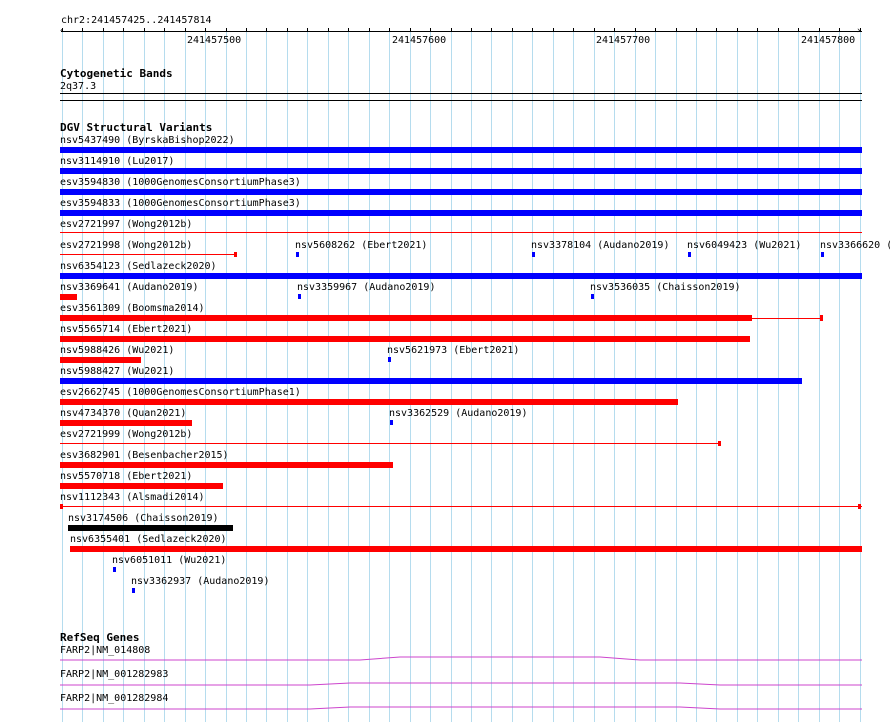  Describe the element at coordinates (144, 455) in the screenshot. I see `variant-label: esv3682901 (Besenbacher2015)` at that location.